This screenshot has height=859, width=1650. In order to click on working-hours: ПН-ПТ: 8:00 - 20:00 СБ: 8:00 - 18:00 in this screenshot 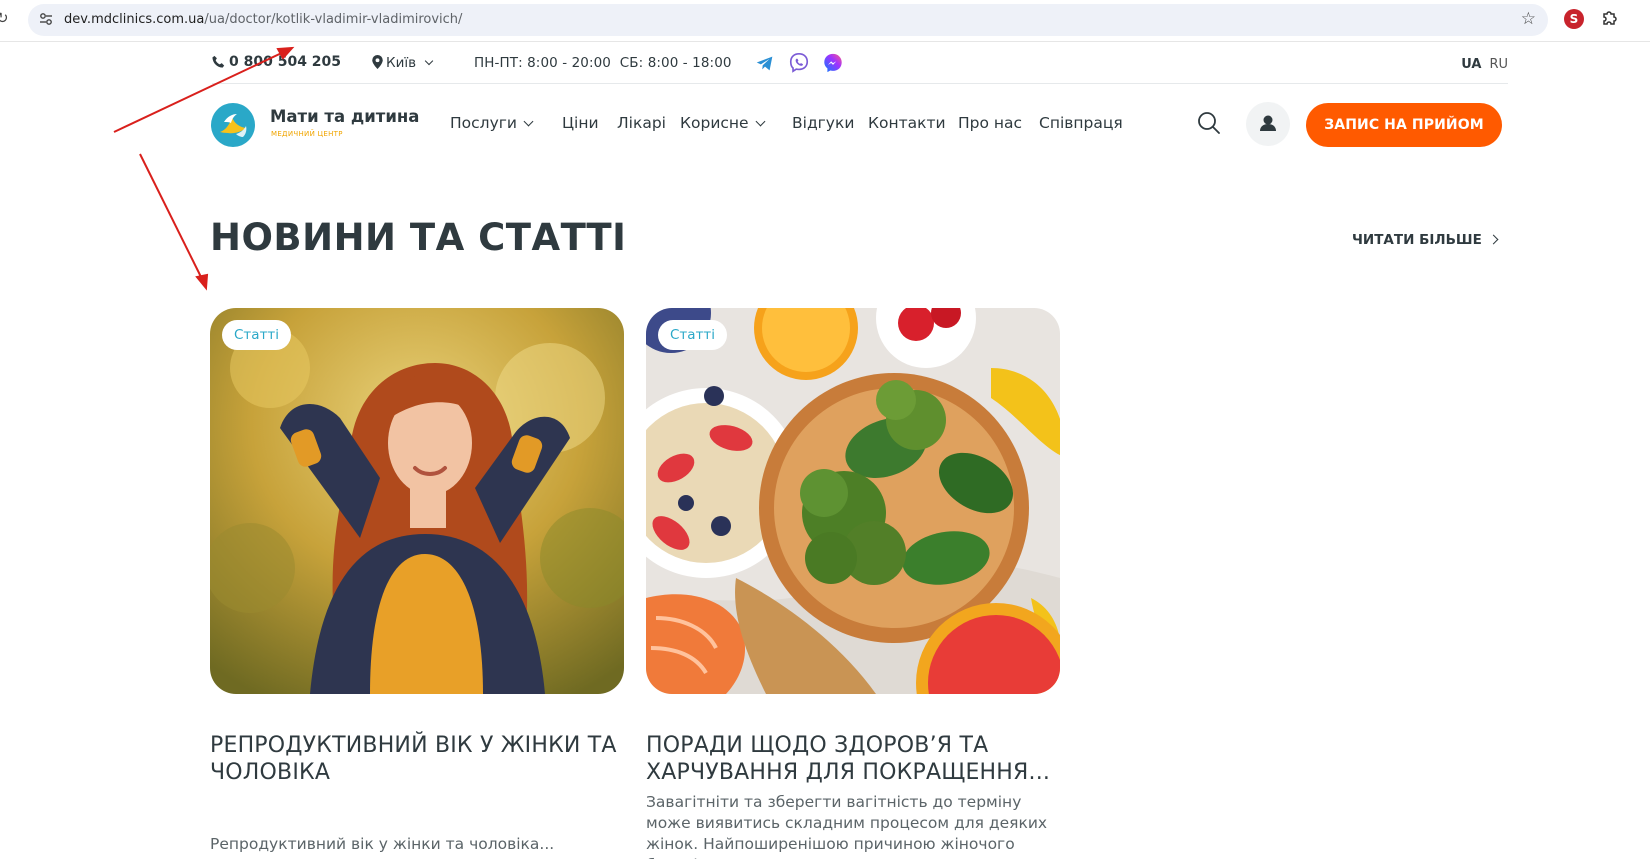, I will do `click(603, 63)`.